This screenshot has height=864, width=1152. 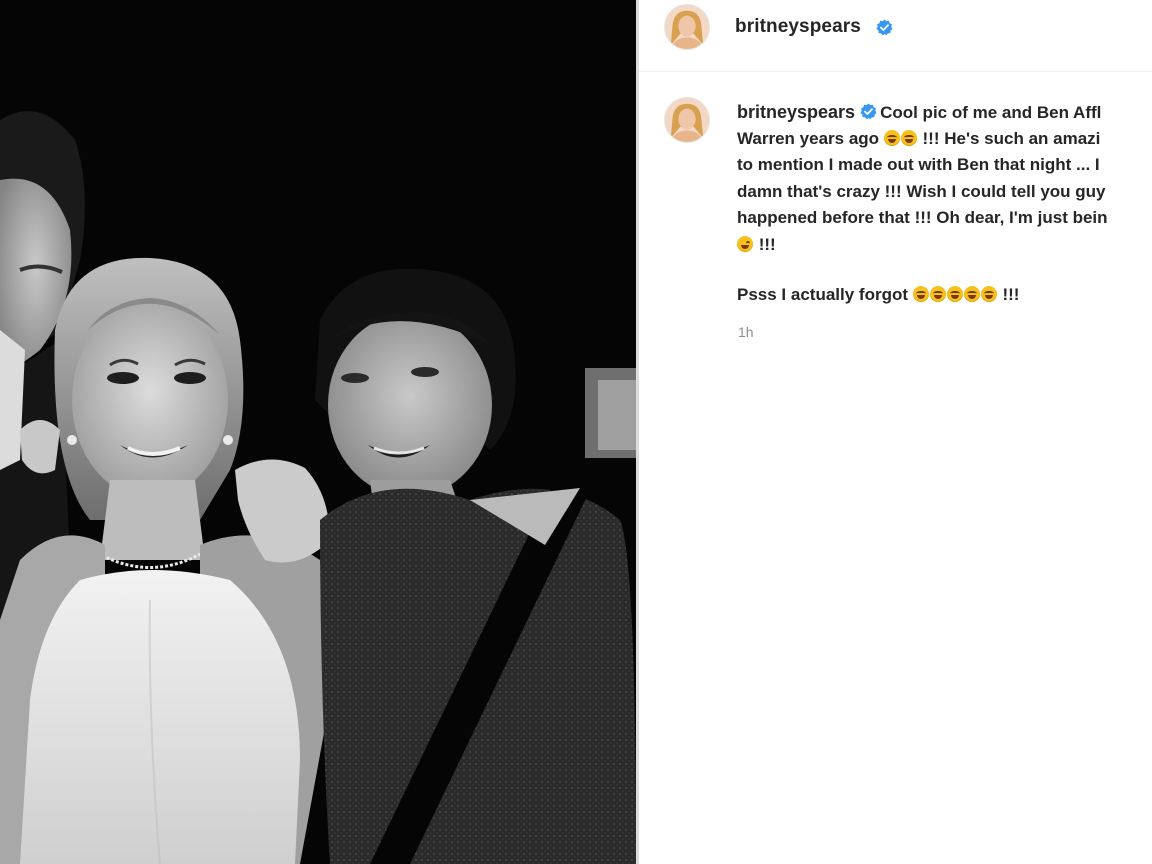 What do you see at coordinates (808, 138) in the screenshot?
I see `caption-text-2a: Warren years ago` at bounding box center [808, 138].